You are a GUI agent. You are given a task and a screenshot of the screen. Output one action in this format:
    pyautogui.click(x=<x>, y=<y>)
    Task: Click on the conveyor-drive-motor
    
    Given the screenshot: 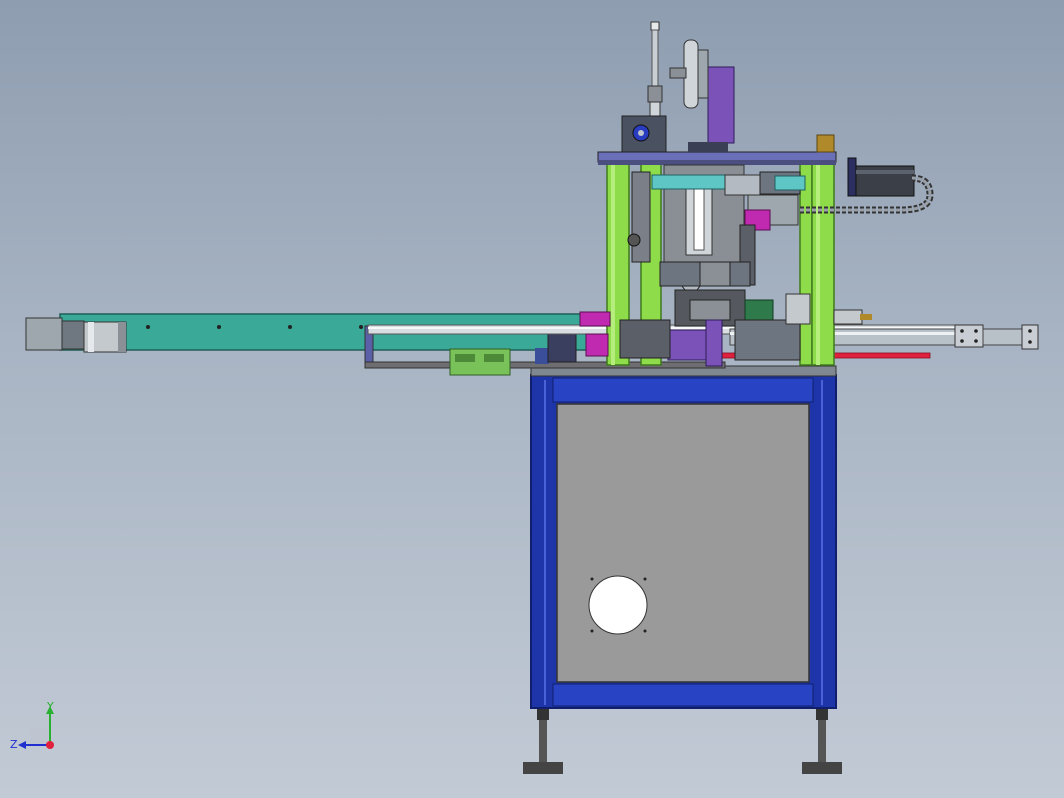 What is the action you would take?
    pyautogui.click(x=76, y=335)
    